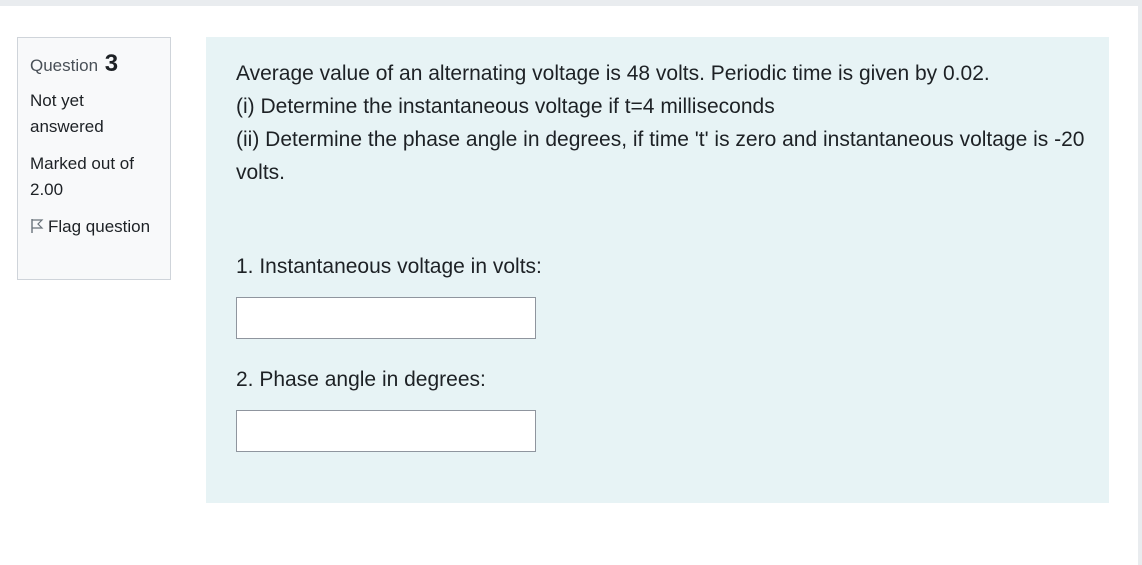  Describe the element at coordinates (39, 229) in the screenshot. I see `flag-icon` at that location.